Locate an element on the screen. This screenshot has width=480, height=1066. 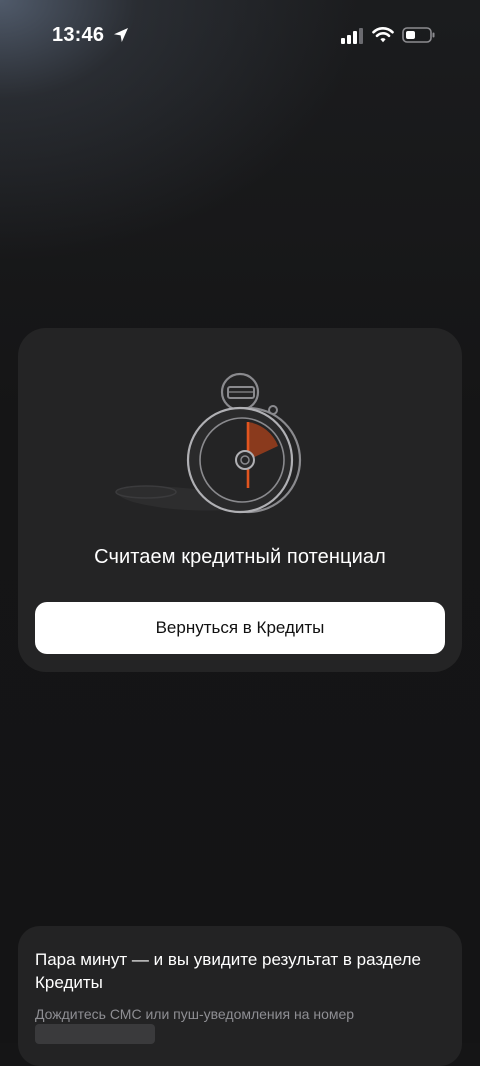
status-time: 13:46 is located at coordinates (78, 35).